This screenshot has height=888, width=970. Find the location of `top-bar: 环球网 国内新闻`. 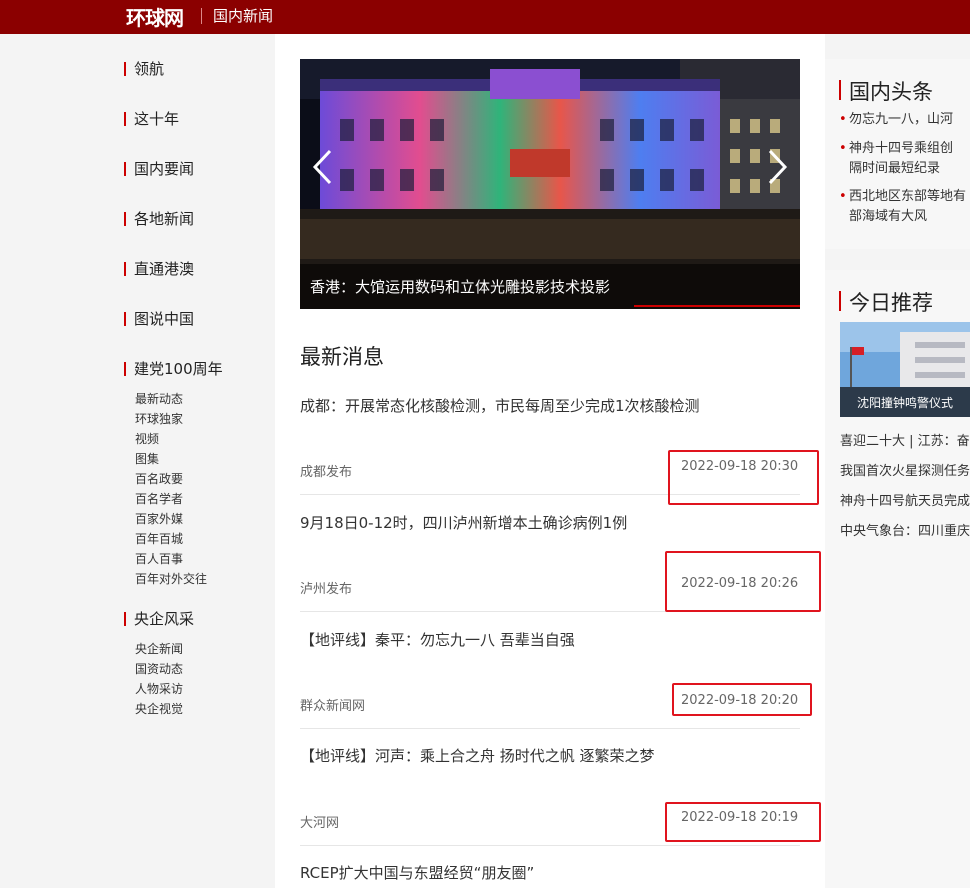

top-bar: 环球网 国内新闻 is located at coordinates (485, 17).